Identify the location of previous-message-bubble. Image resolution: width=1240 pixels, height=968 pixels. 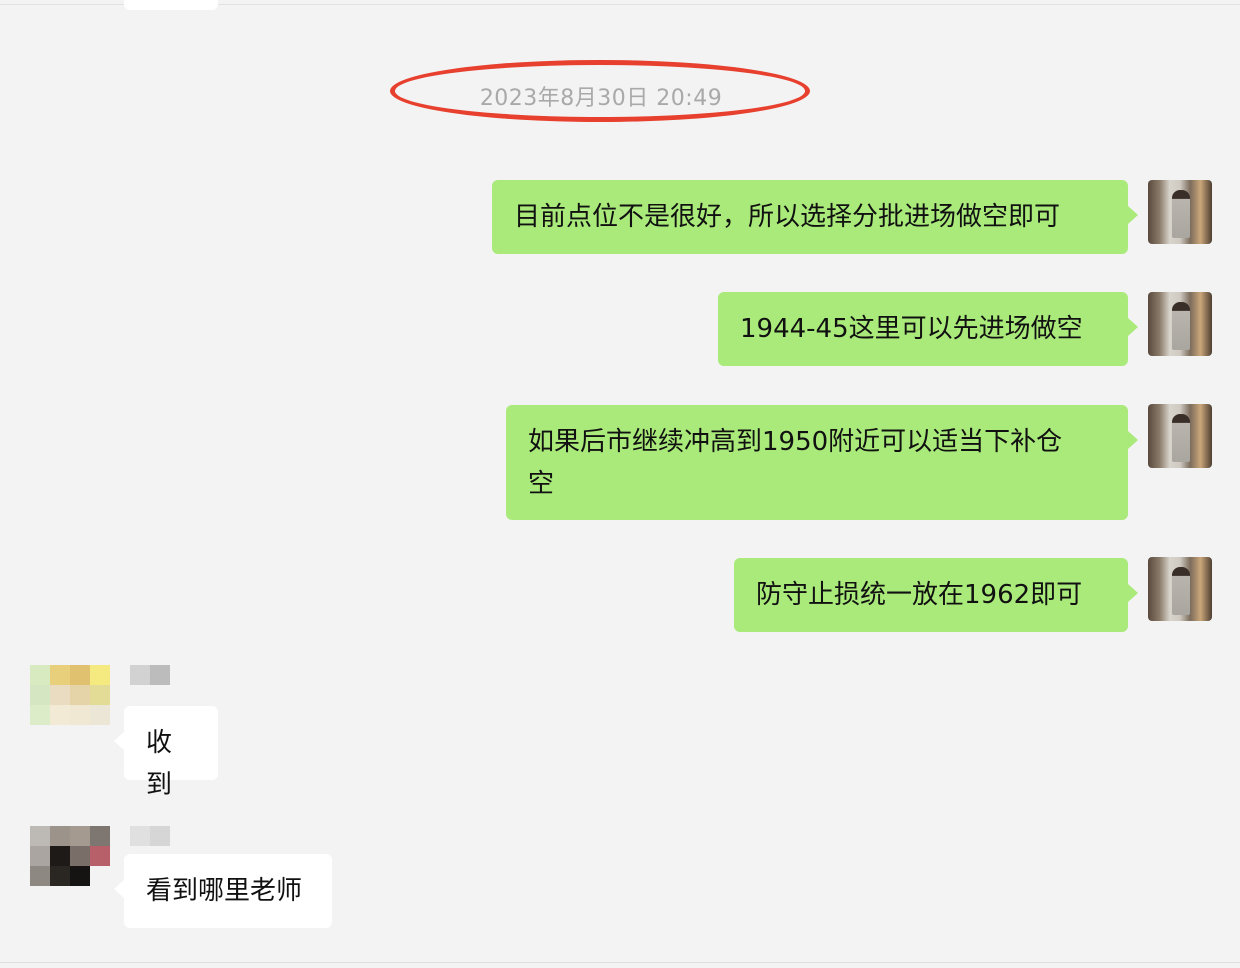
(171, 5).